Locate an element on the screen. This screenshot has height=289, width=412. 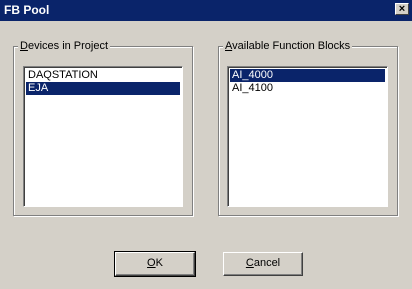
cancel-rest: ancel is located at coordinates (267, 263).